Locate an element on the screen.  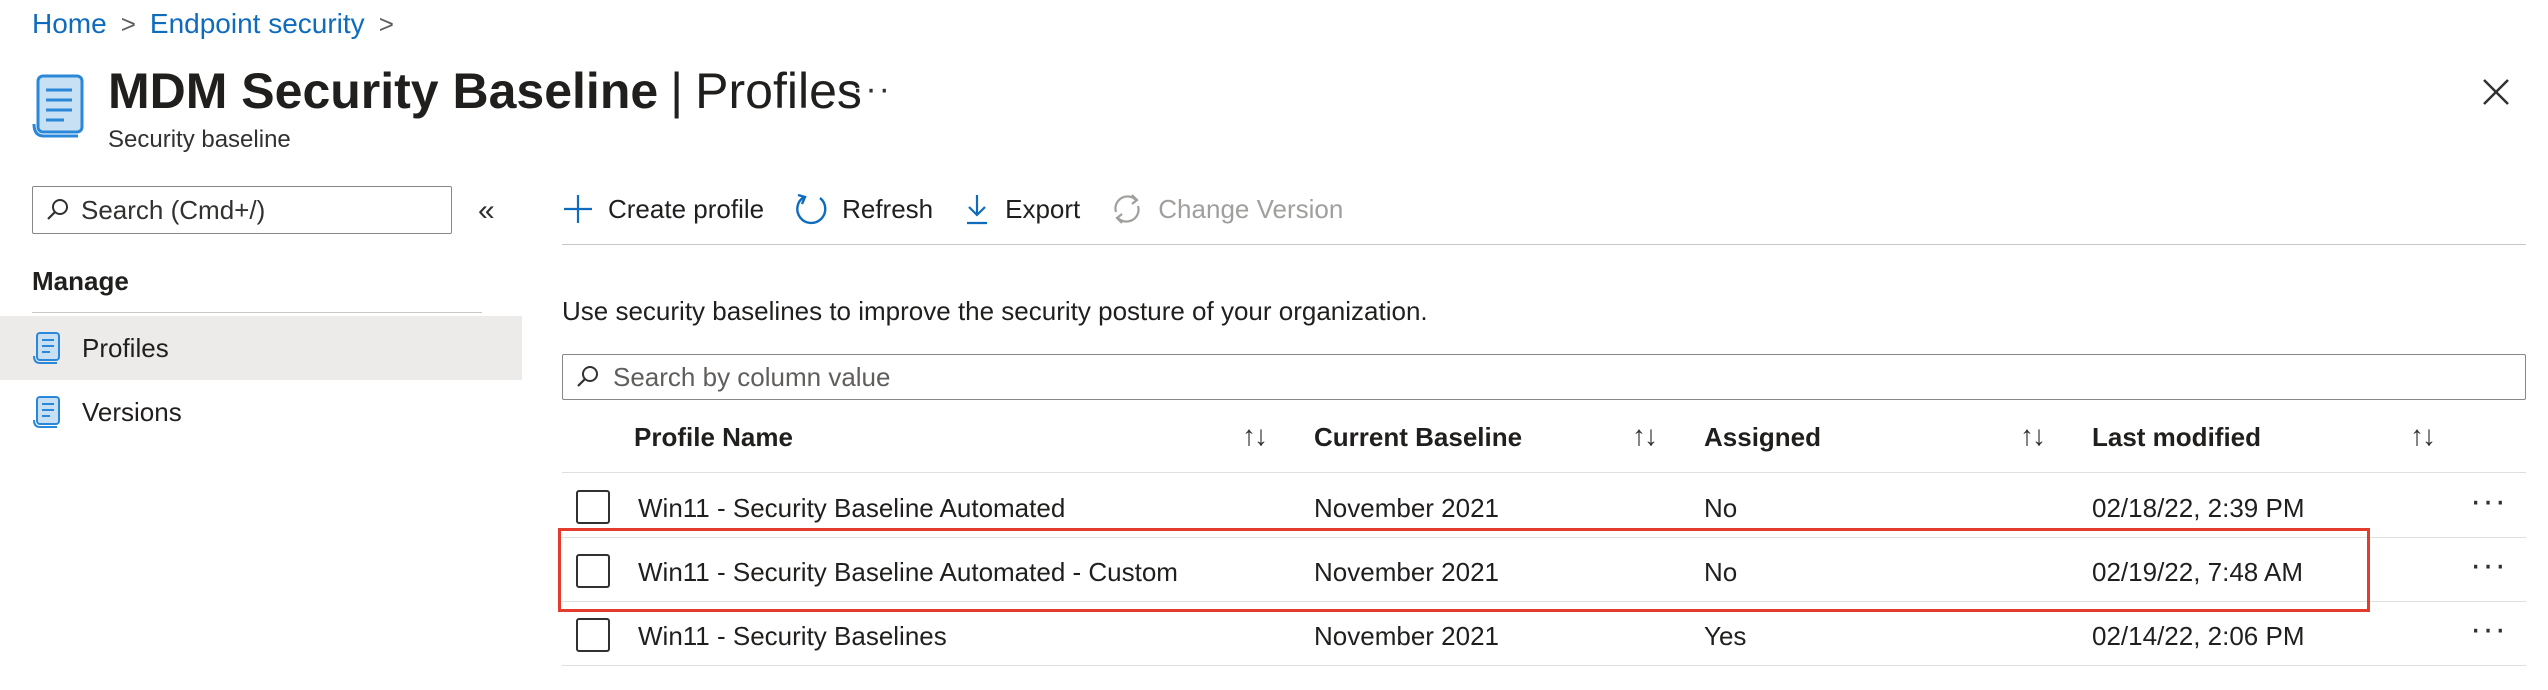
collapse-sidebar-button: « is located at coordinates (486, 211).